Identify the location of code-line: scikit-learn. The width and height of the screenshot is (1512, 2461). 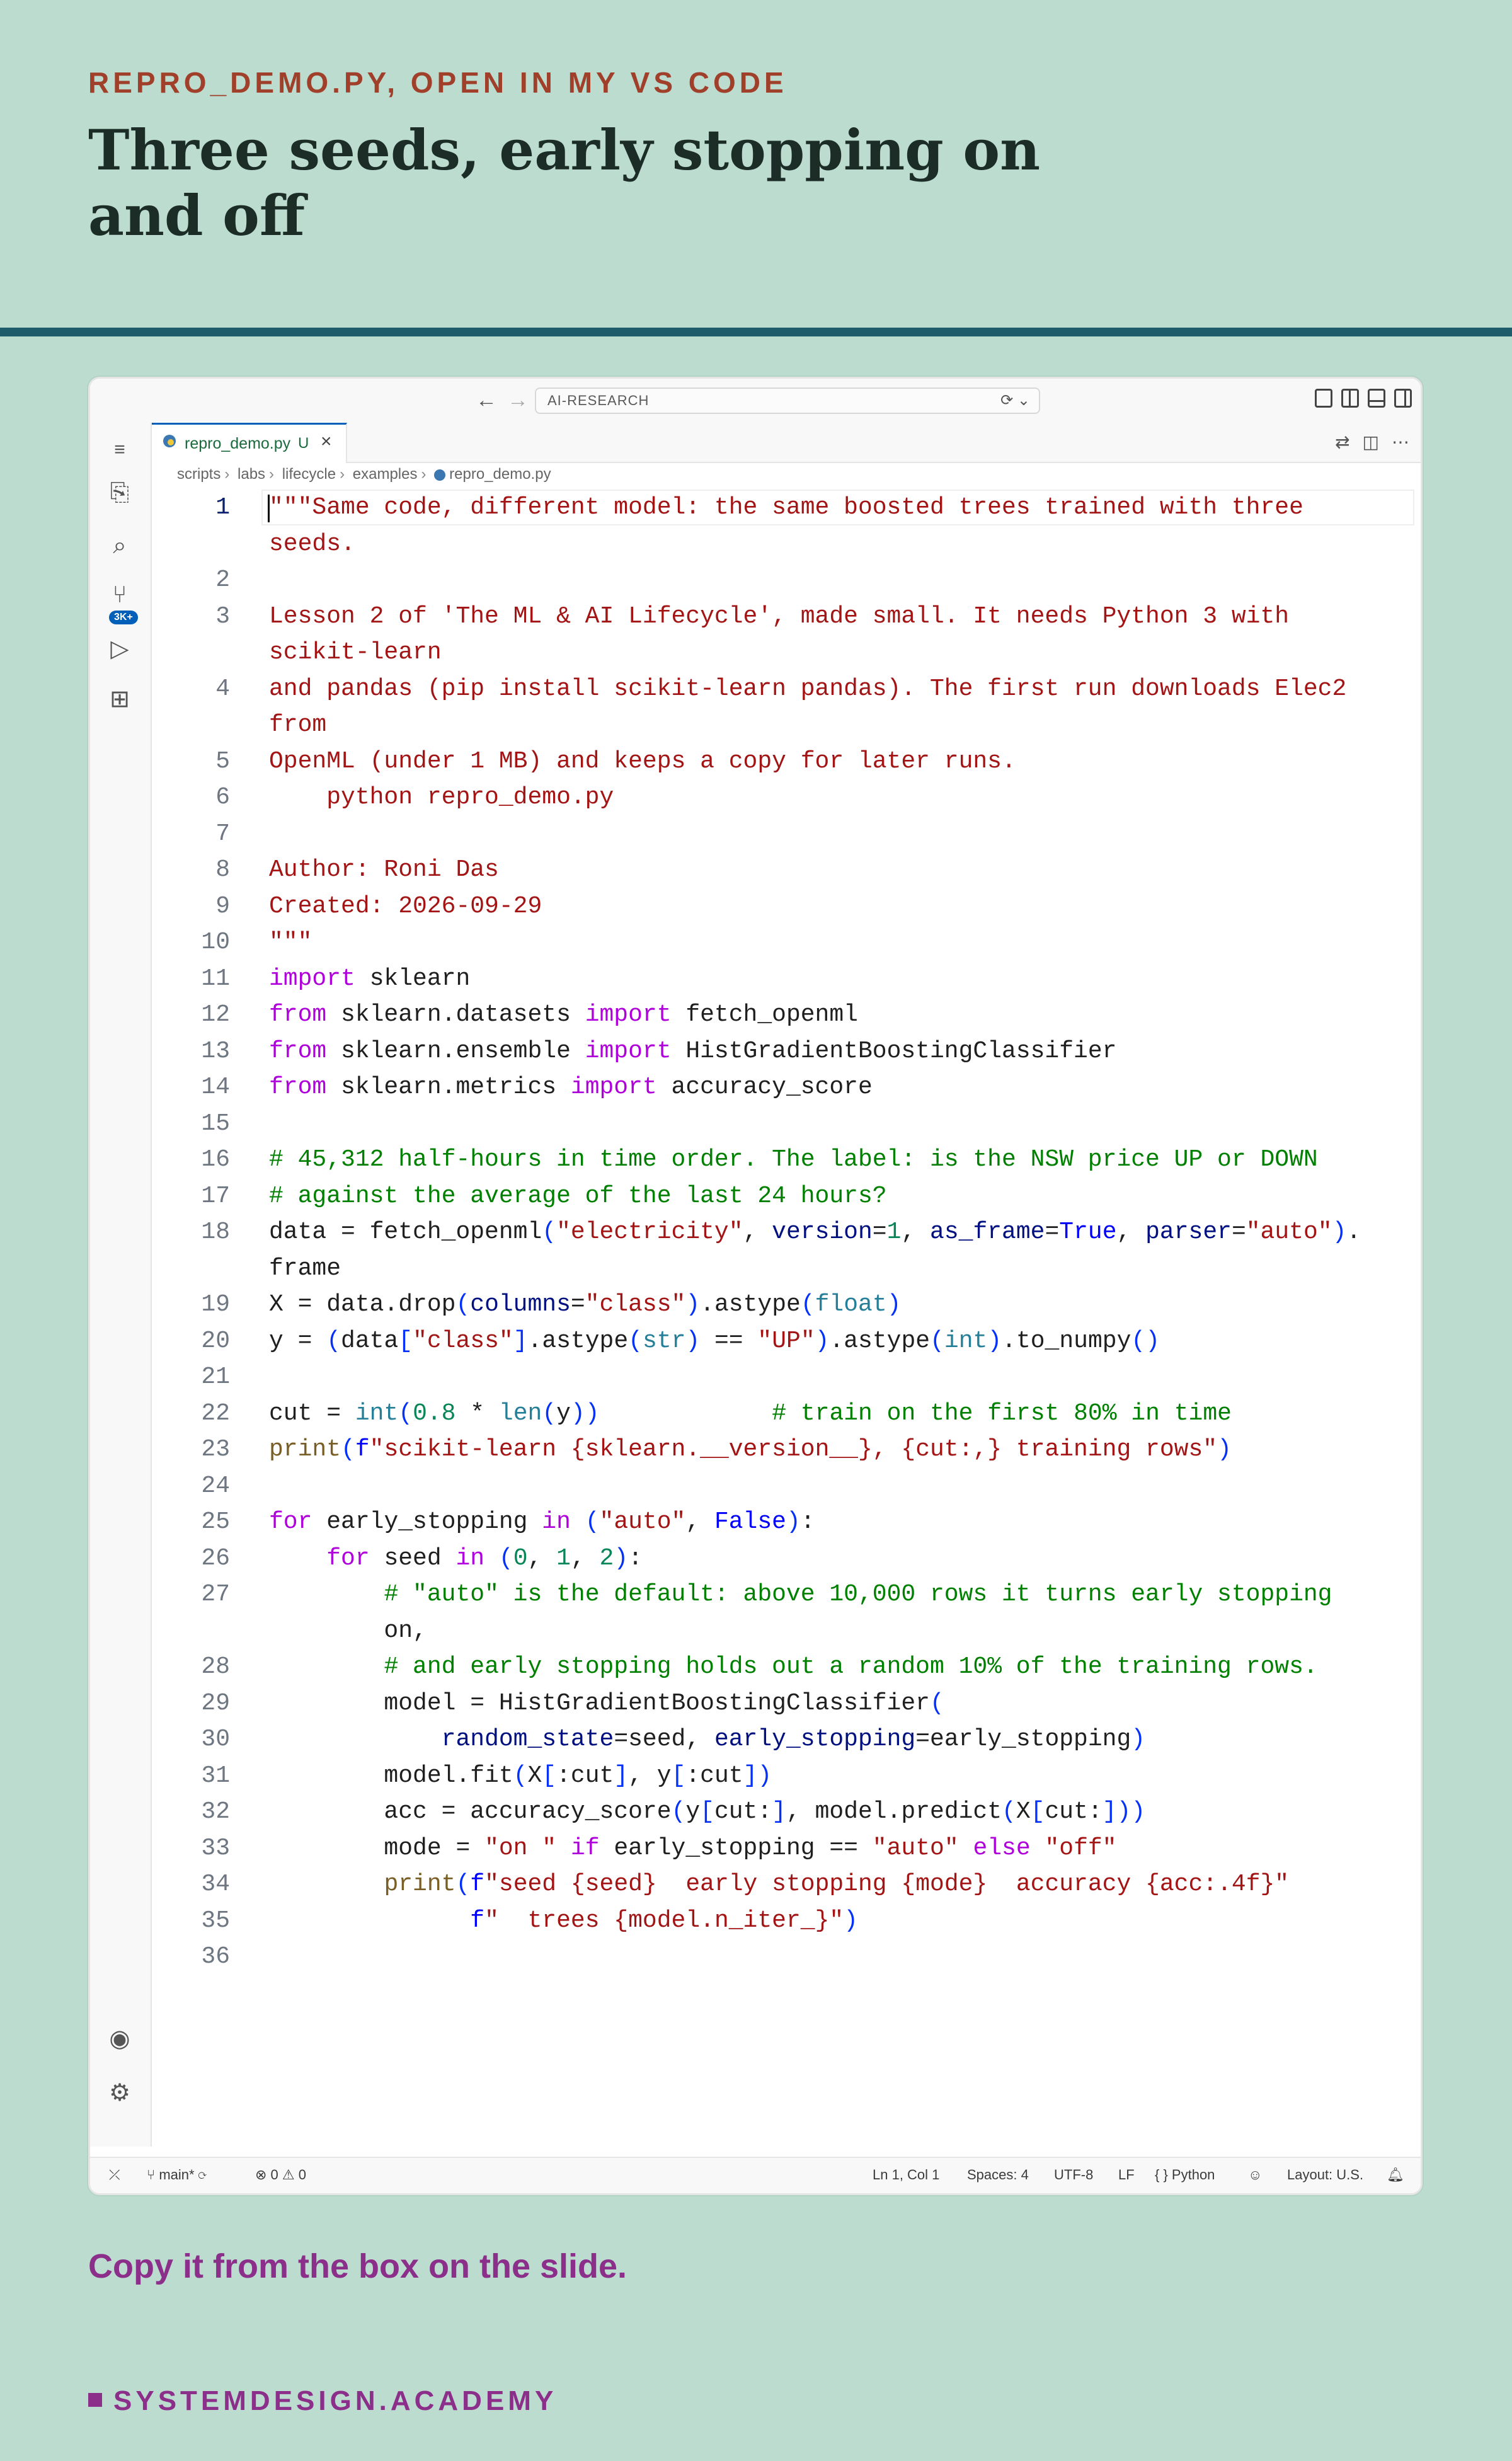
(786, 652).